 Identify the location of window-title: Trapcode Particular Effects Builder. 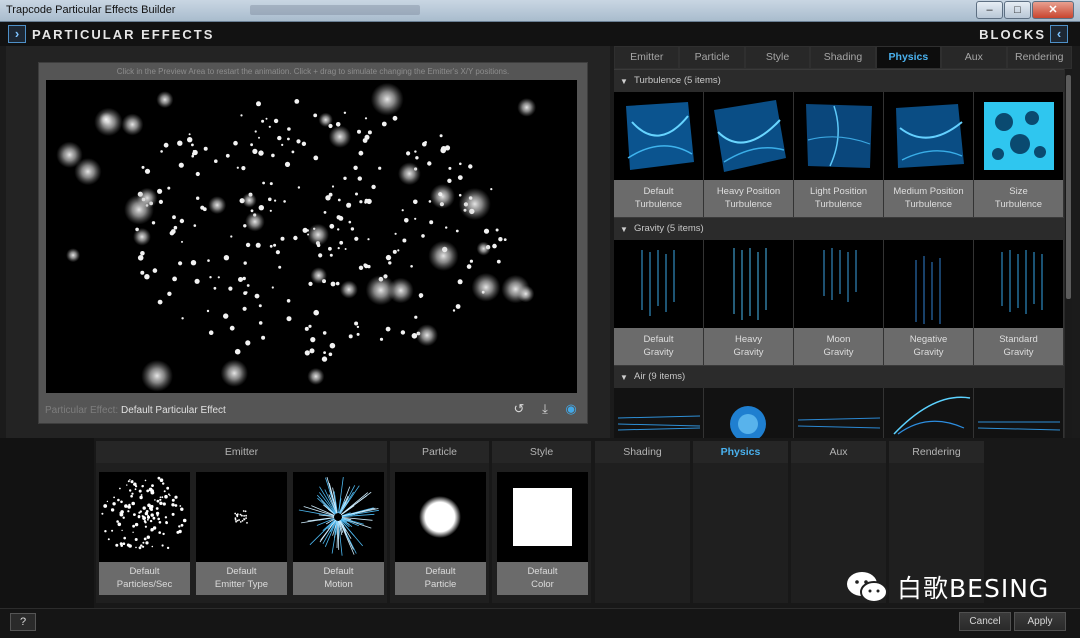
(91, 10).